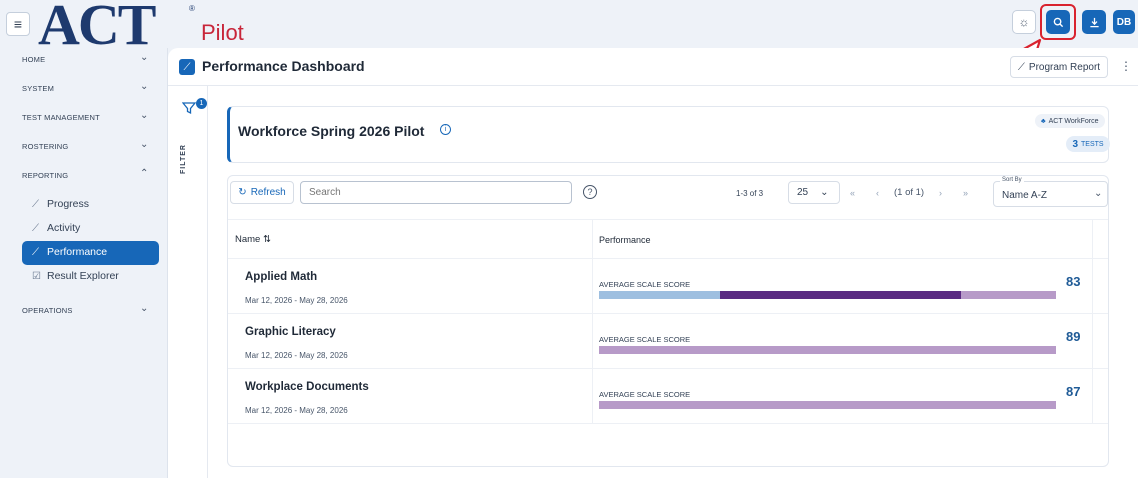 This screenshot has height=478, width=1138. What do you see at coordinates (940, 193) in the screenshot?
I see `next-page-icon: ›` at bounding box center [940, 193].